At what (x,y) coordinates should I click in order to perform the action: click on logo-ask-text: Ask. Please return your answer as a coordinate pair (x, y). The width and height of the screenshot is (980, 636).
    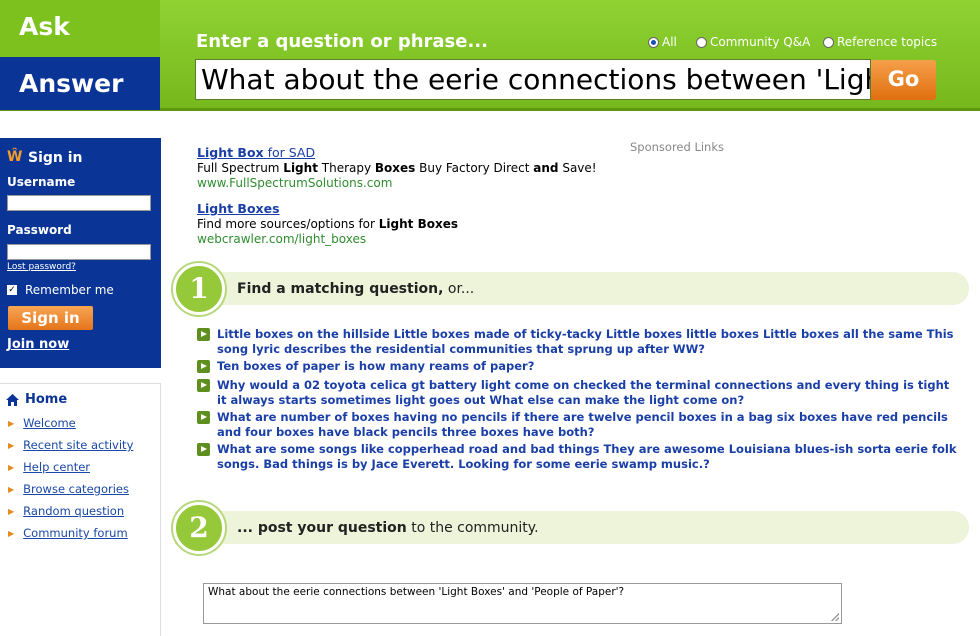
    Looking at the image, I should click on (44, 26).